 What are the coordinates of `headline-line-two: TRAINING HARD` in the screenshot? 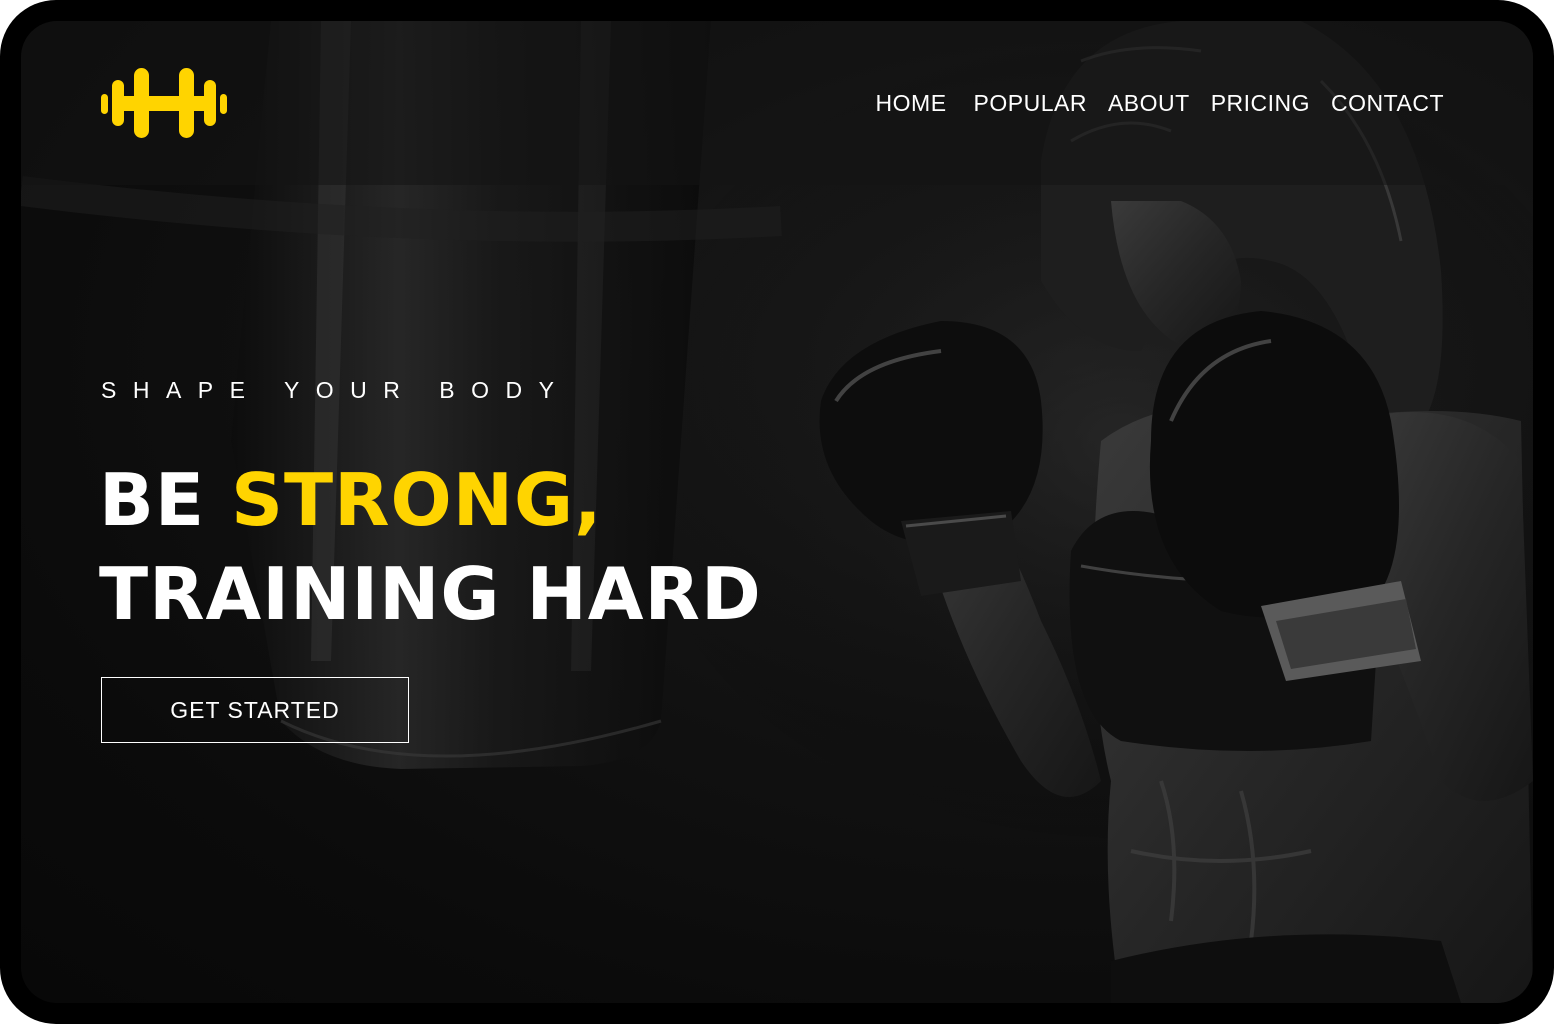 It's located at (430, 594).